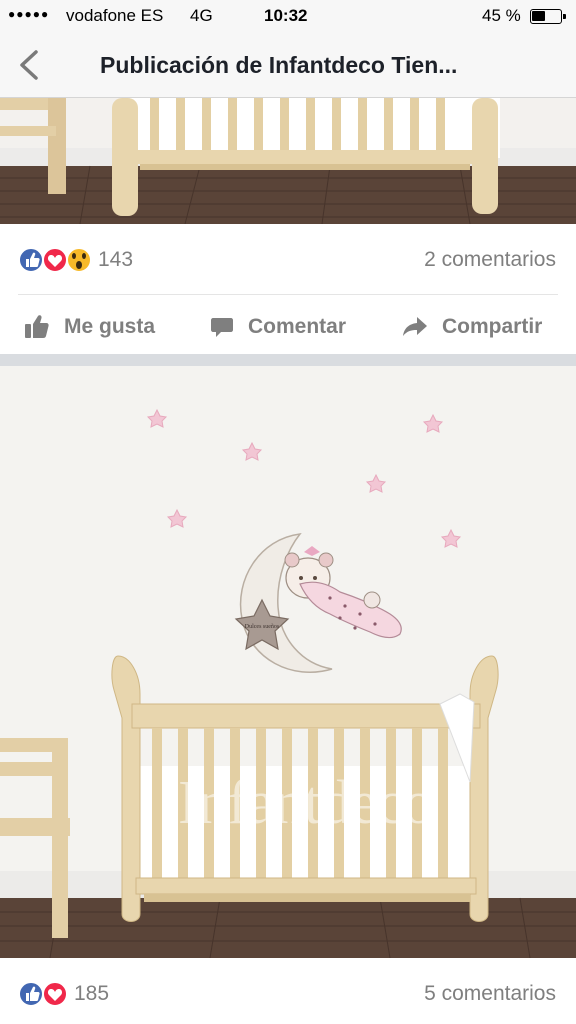  What do you see at coordinates (288, 260) in the screenshot?
I see `post-1-reactions-row: 143 2 comentarios` at bounding box center [288, 260].